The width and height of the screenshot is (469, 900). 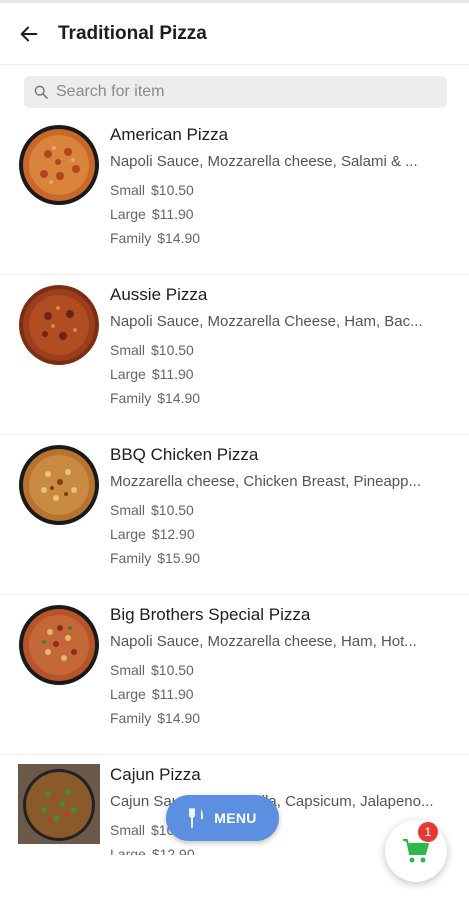 I want to click on item-name: Aussie Pizza, so click(x=159, y=294).